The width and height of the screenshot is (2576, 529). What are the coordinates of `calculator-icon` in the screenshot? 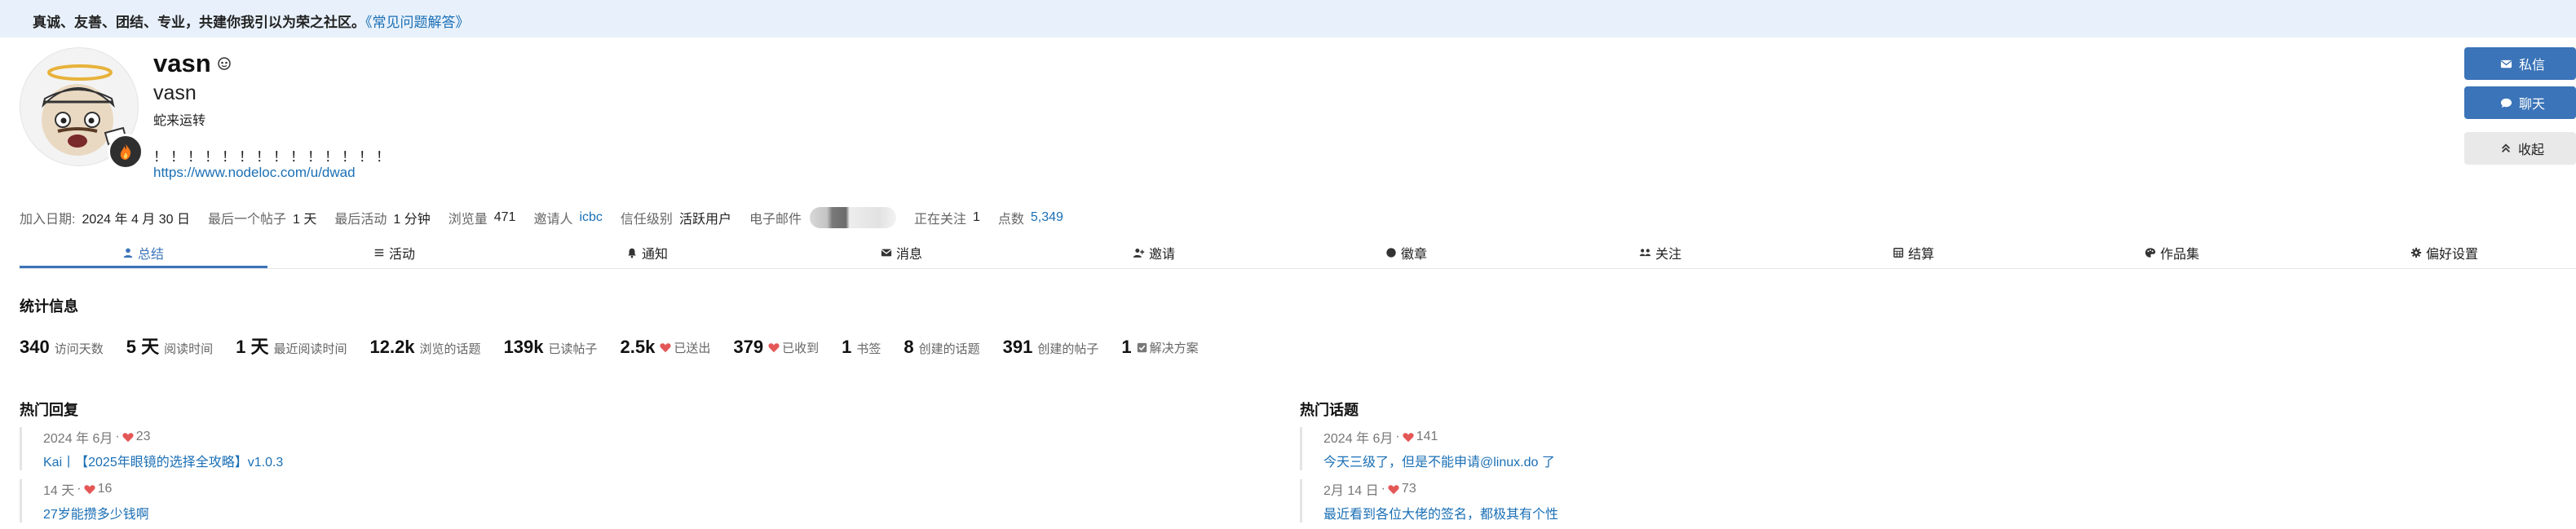 It's located at (1898, 253).